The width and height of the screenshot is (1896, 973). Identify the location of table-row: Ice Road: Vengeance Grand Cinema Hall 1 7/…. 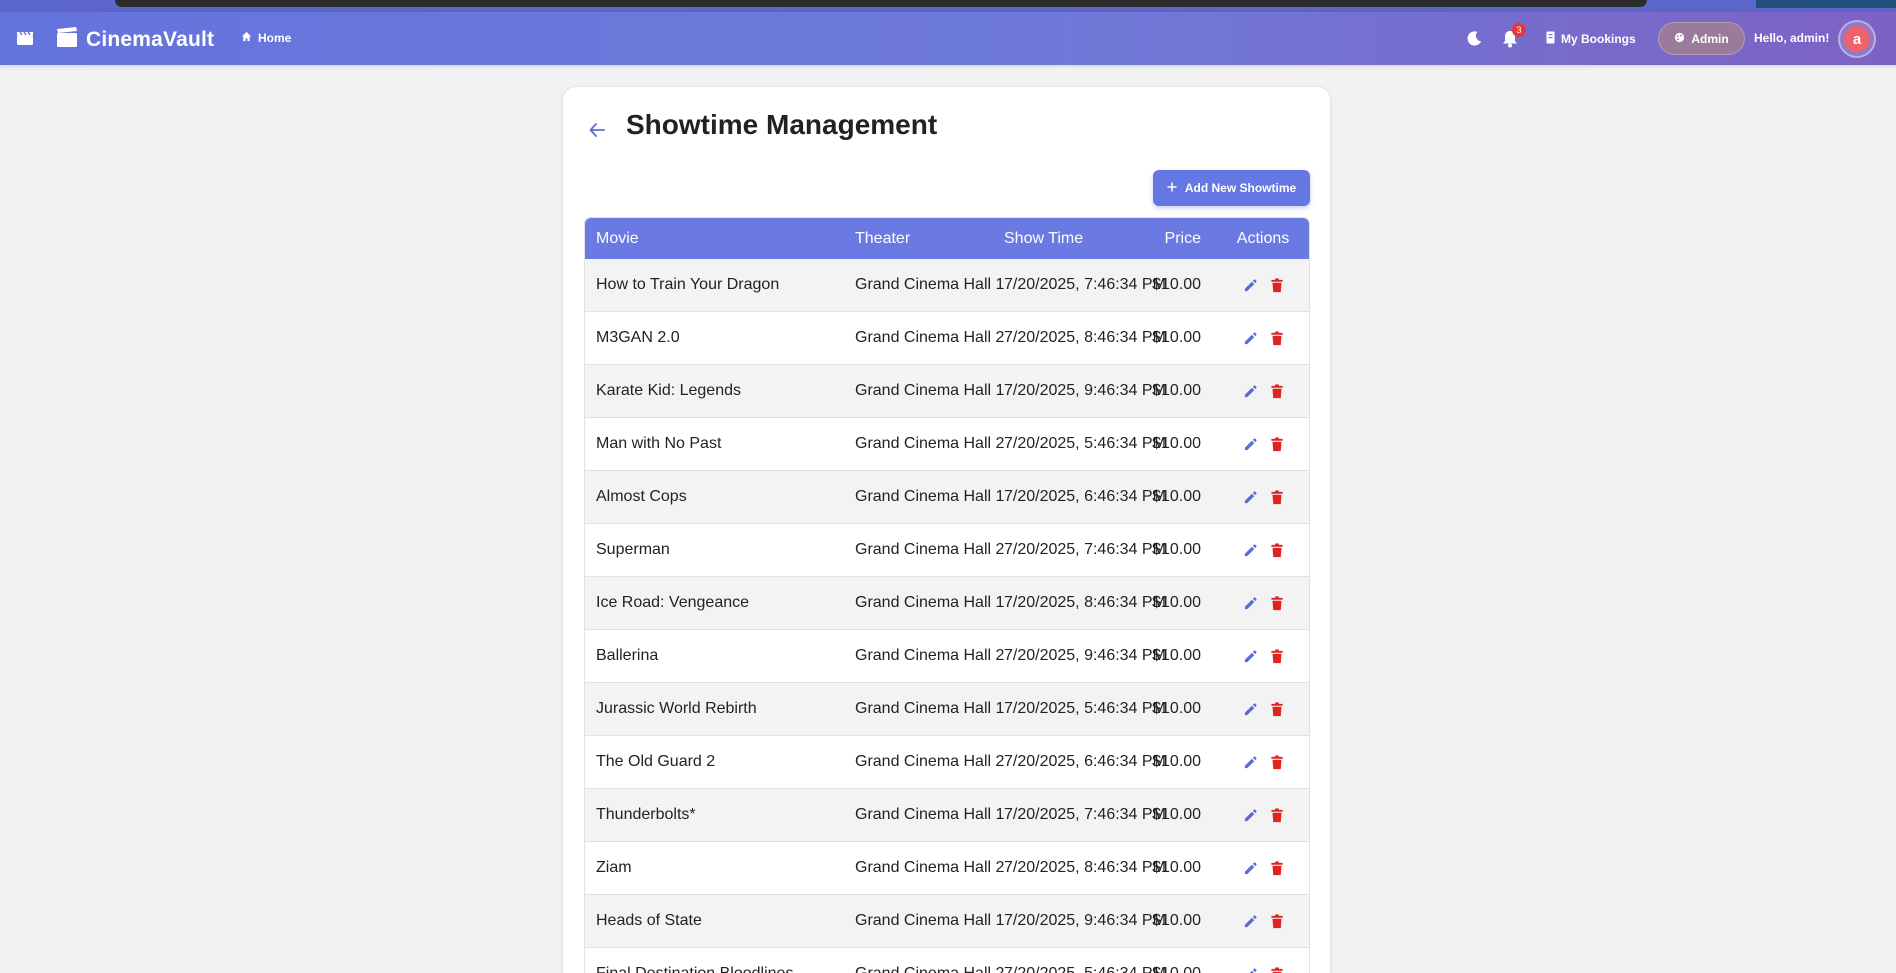
(947, 603).